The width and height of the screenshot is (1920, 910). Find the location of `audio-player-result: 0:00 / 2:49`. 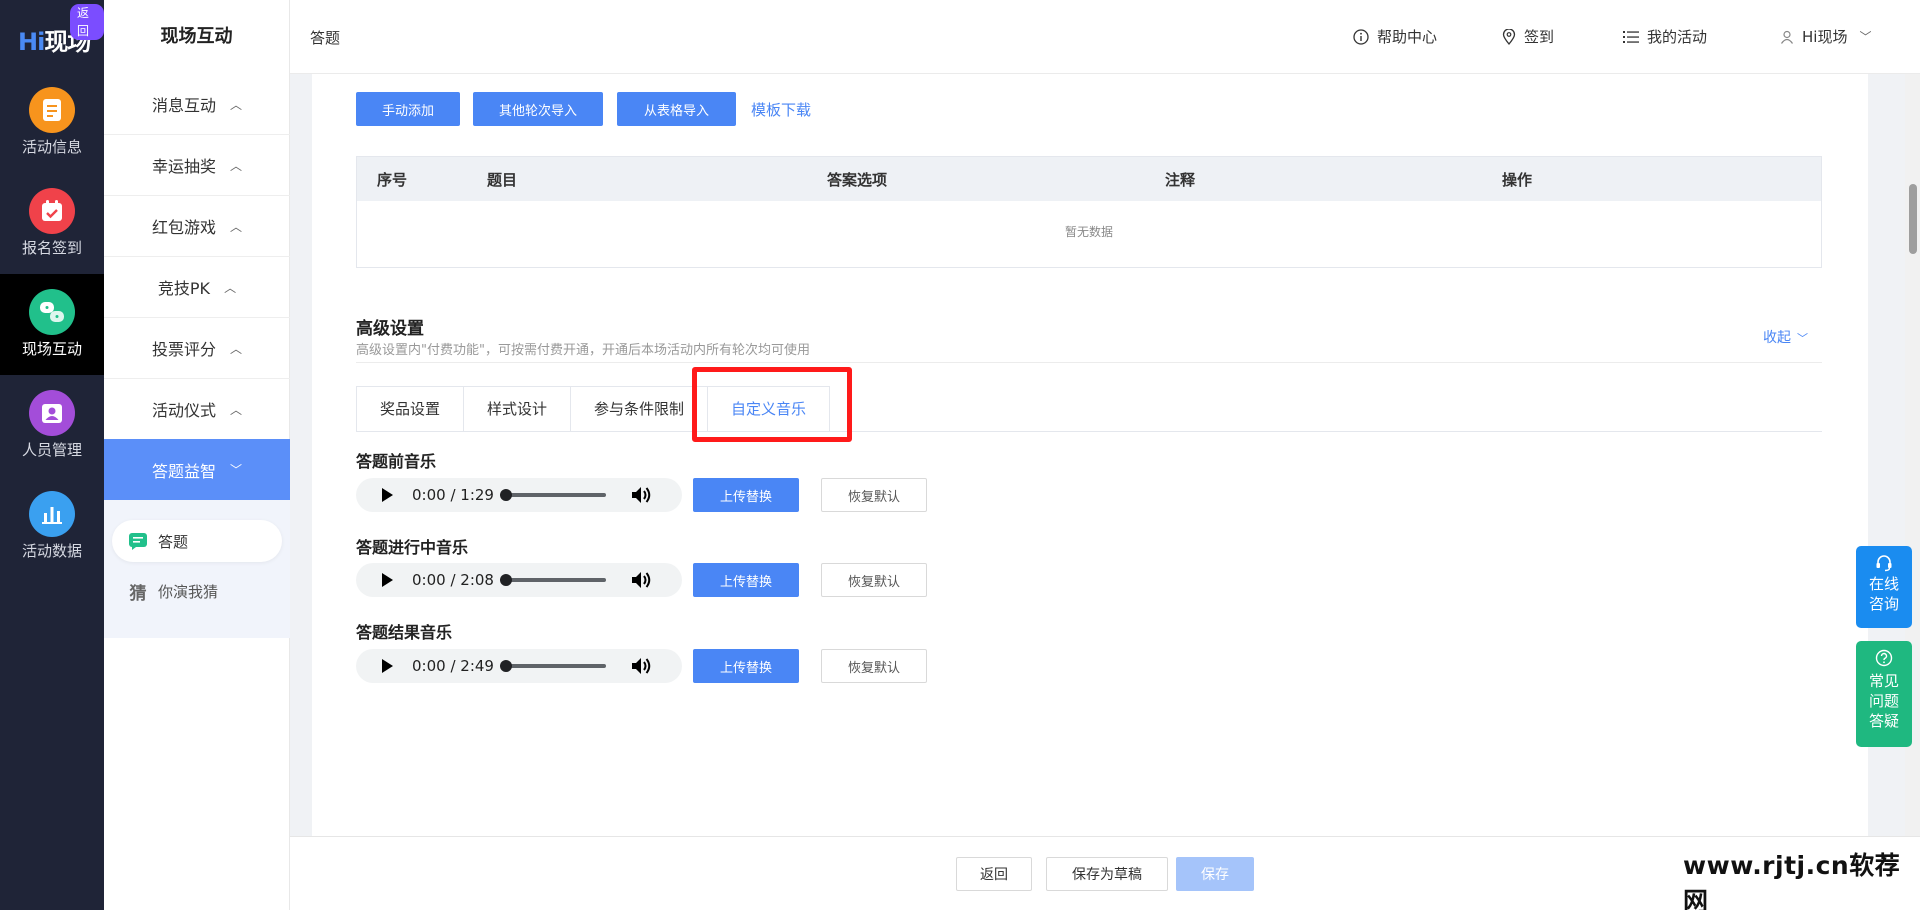

audio-player-result: 0:00 / 2:49 is located at coordinates (519, 666).